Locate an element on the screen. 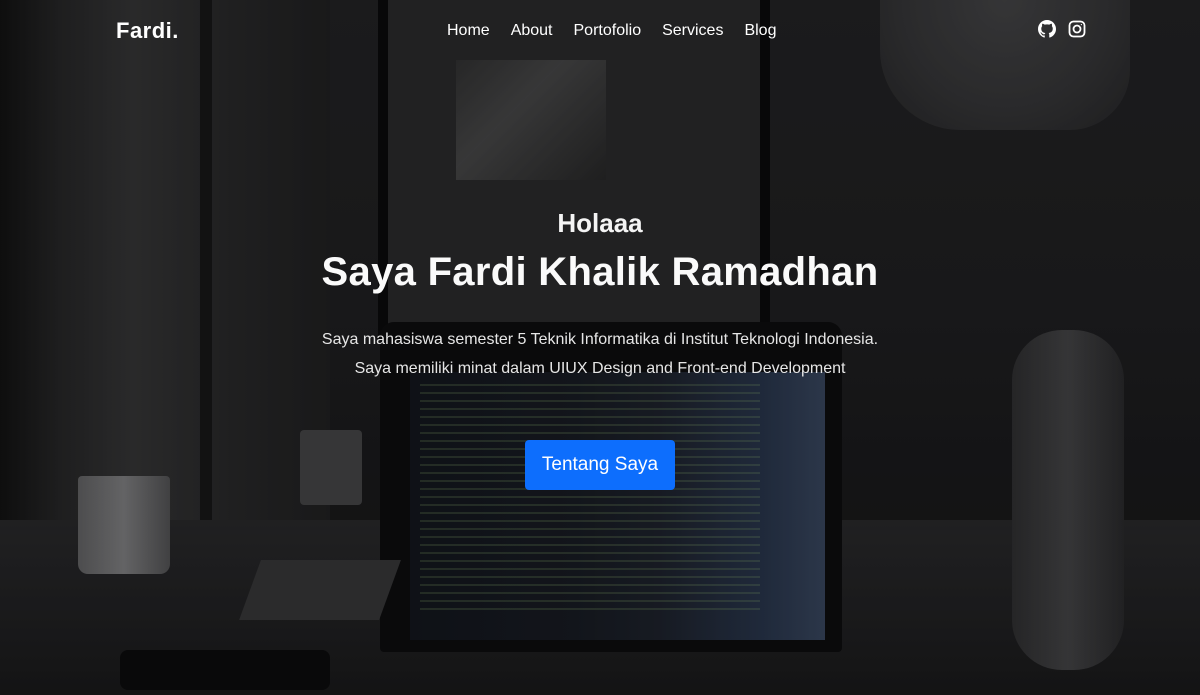  nav-link-blog: Blog is located at coordinates (760, 31).